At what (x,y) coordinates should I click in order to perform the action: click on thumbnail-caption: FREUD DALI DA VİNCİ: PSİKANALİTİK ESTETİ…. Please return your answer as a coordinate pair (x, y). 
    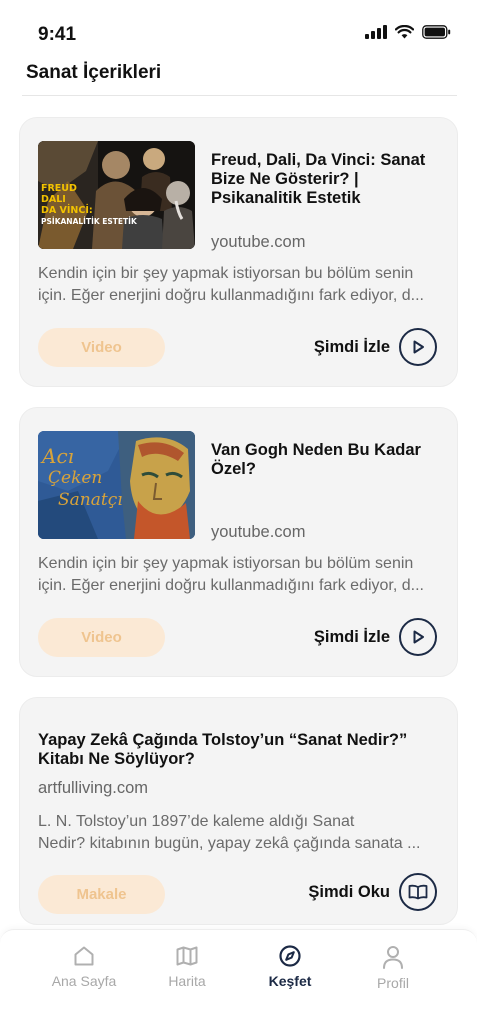
    Looking at the image, I should click on (89, 205).